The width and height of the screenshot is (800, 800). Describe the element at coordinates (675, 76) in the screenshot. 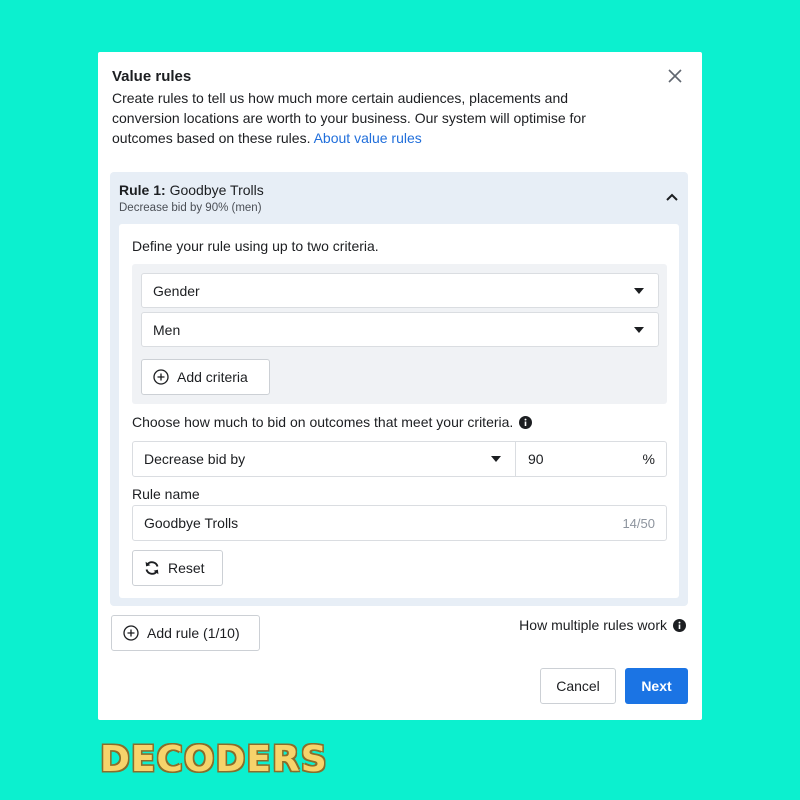

I see `close-icon` at that location.